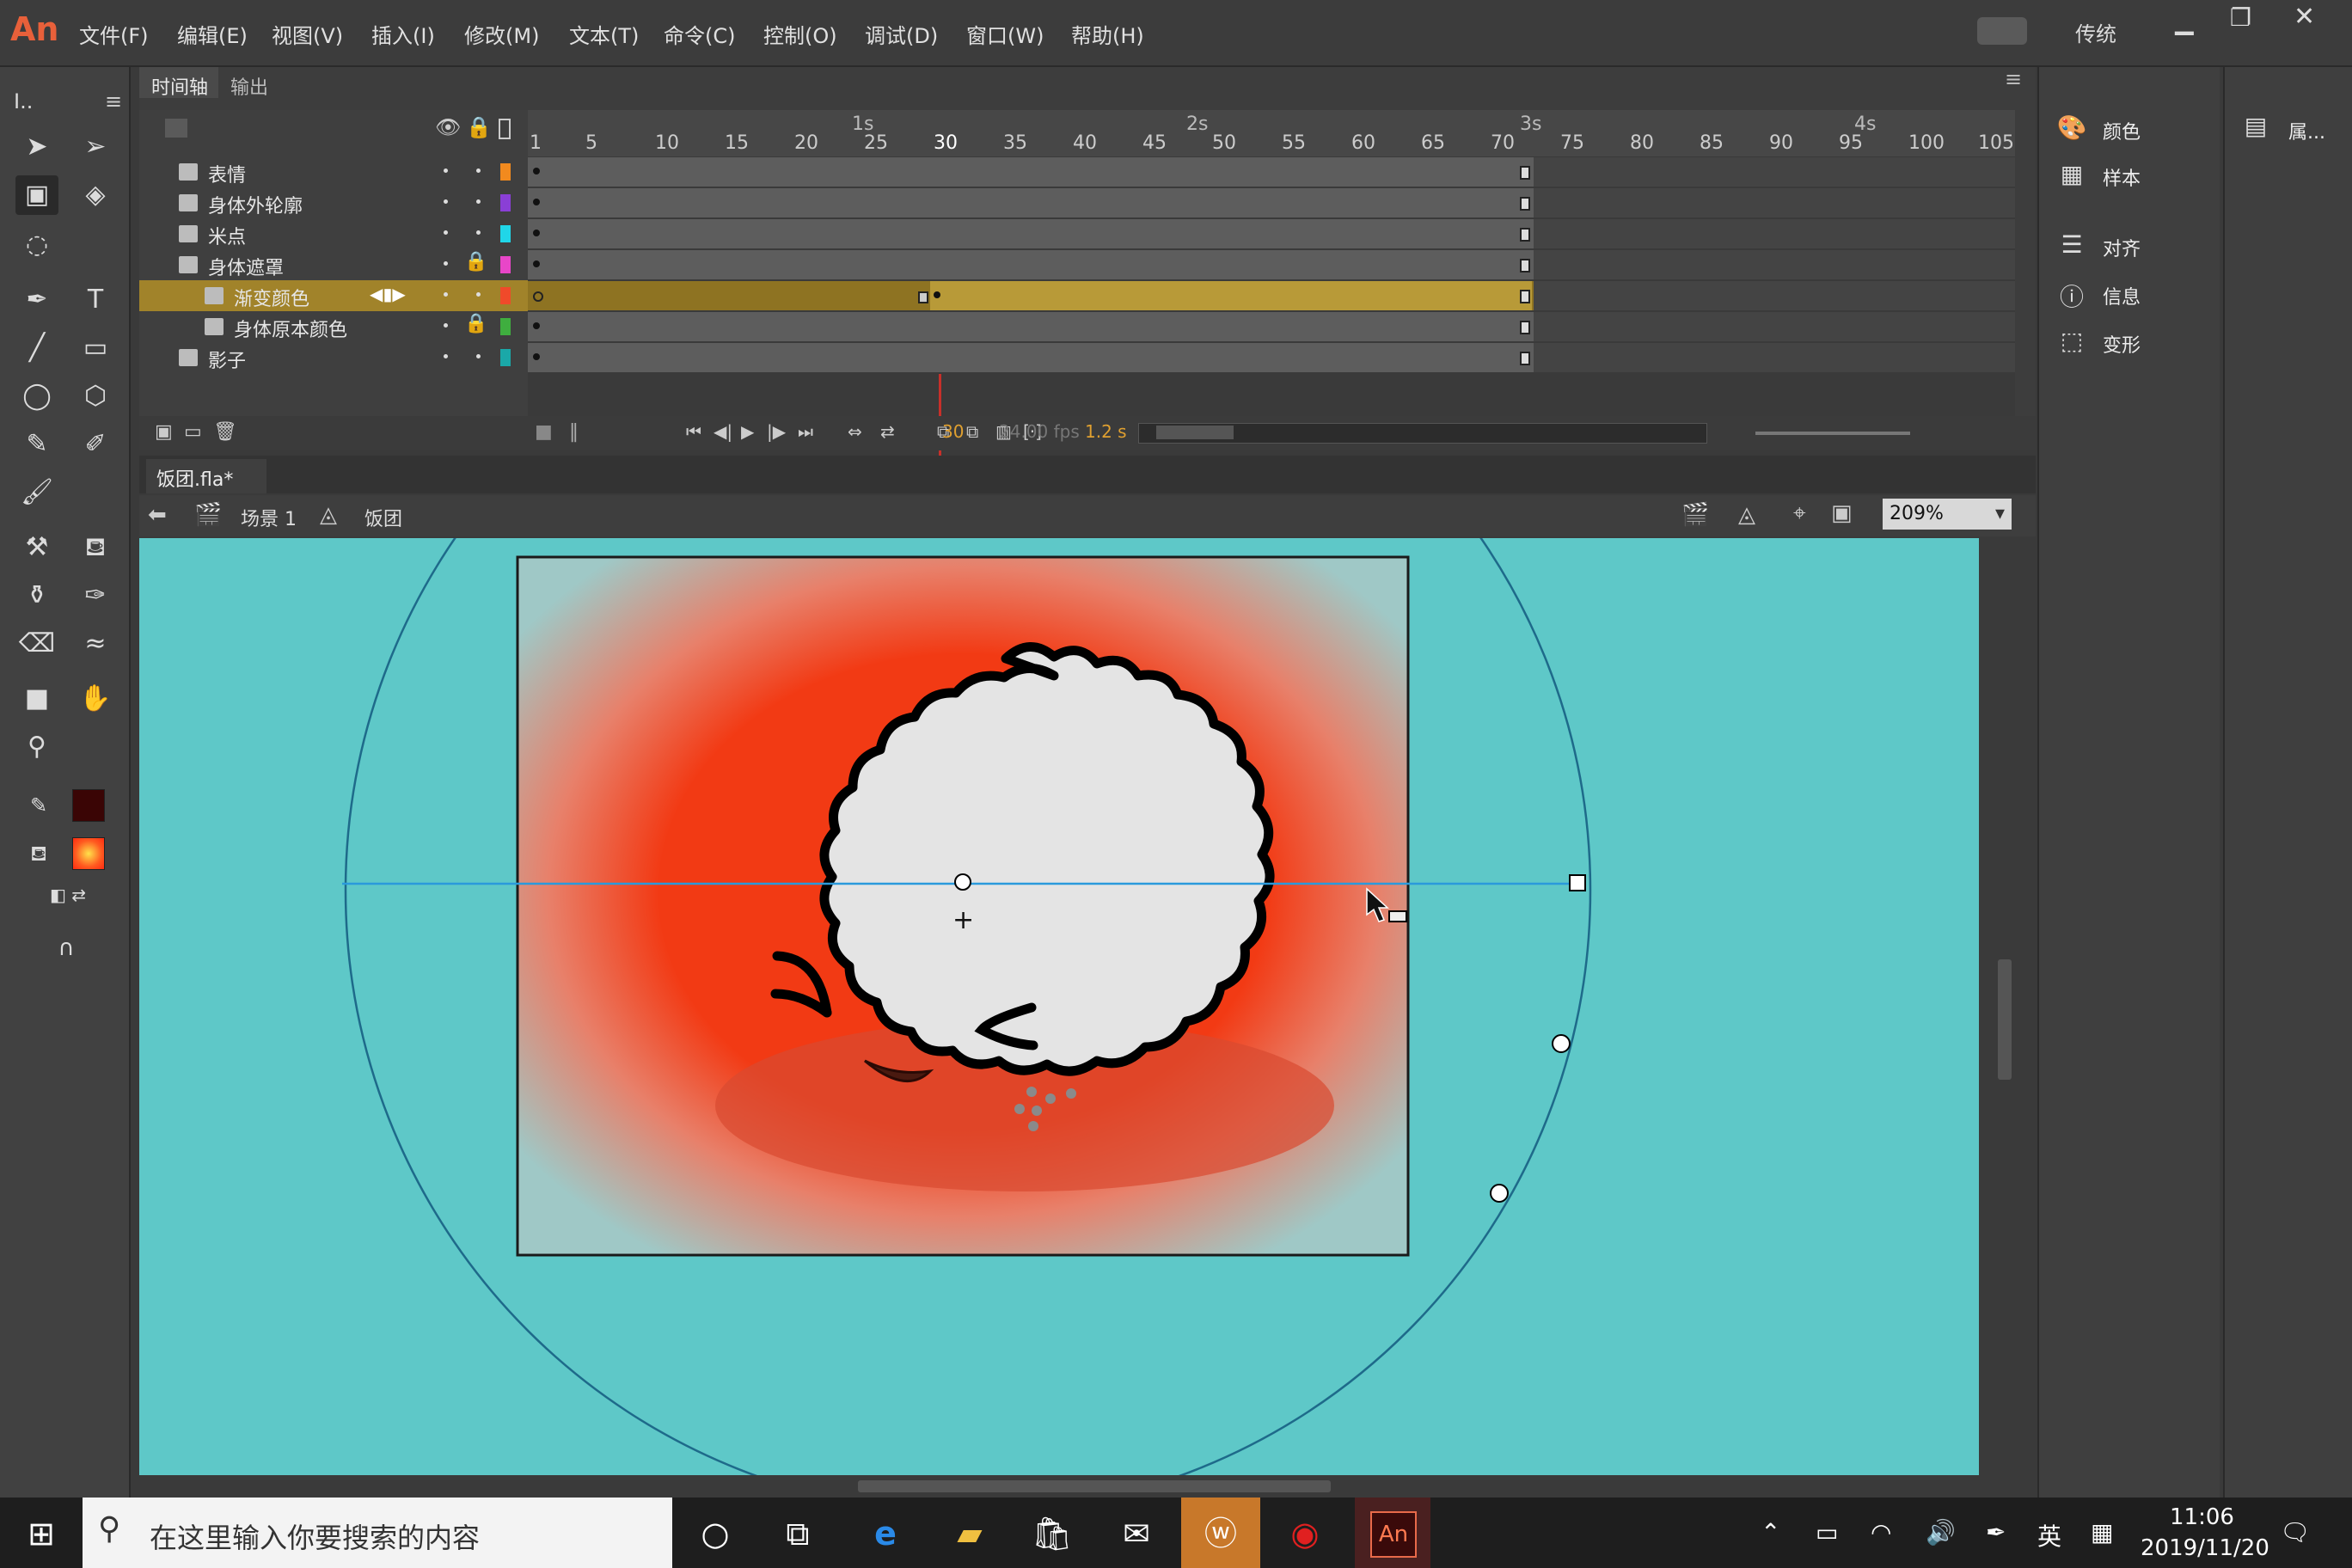 This screenshot has height=1568, width=2352. What do you see at coordinates (1393, 1534) in the screenshot?
I see `animate-app-icon: An` at bounding box center [1393, 1534].